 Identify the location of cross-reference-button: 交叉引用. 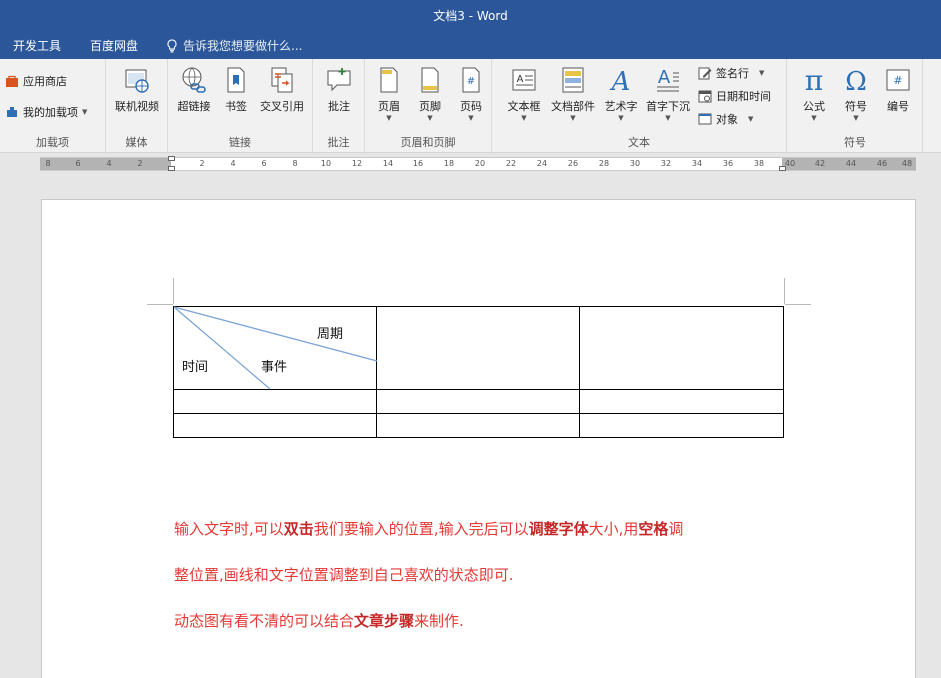
(282, 89).